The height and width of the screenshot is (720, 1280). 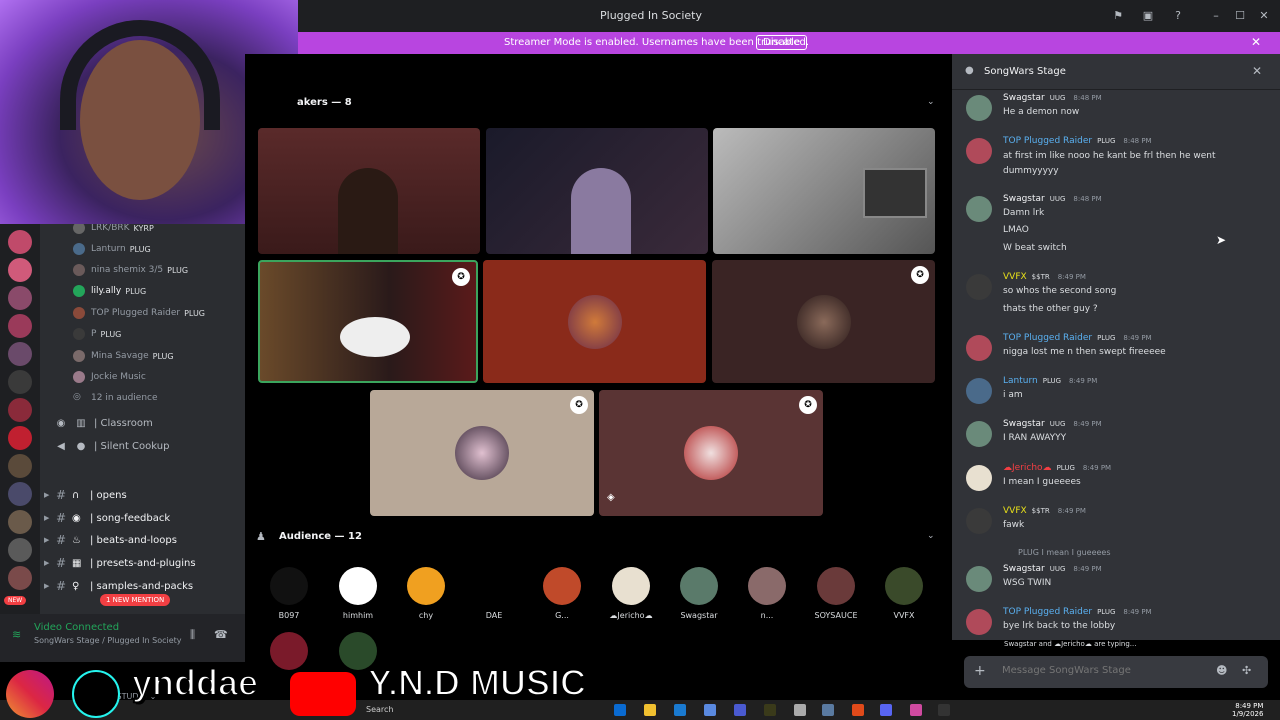 I want to click on message-input, so click(x=1102, y=670).